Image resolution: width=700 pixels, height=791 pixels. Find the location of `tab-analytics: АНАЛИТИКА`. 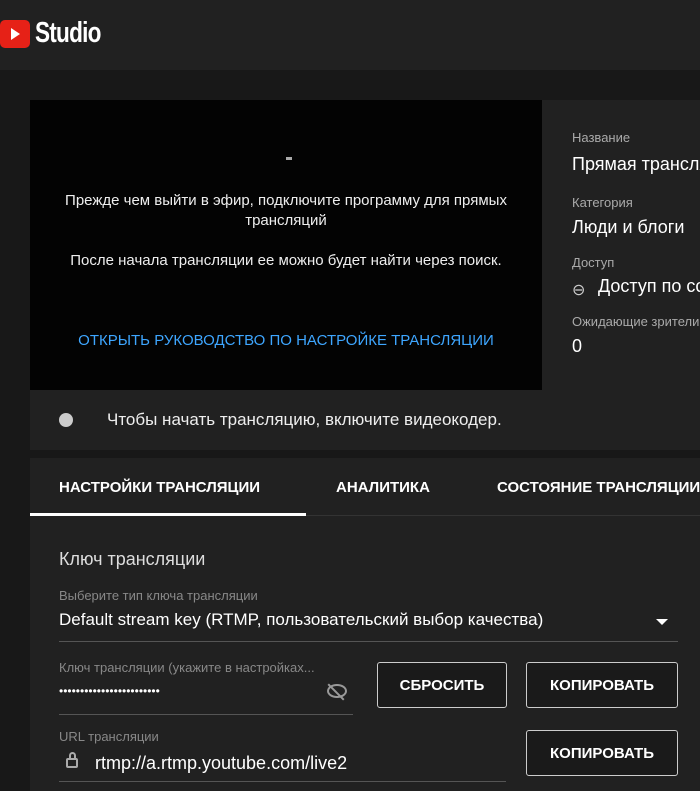

tab-analytics: АНАЛИТИКА is located at coordinates (383, 487).